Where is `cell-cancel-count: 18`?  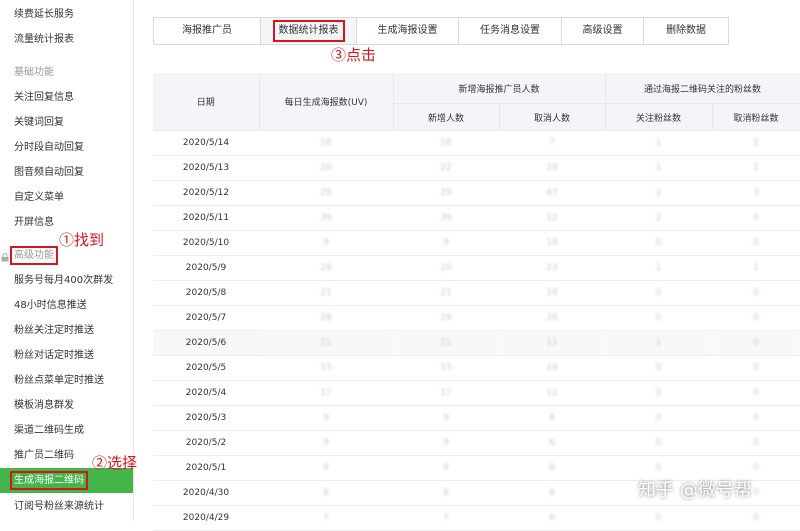 cell-cancel-count: 18 is located at coordinates (552, 168).